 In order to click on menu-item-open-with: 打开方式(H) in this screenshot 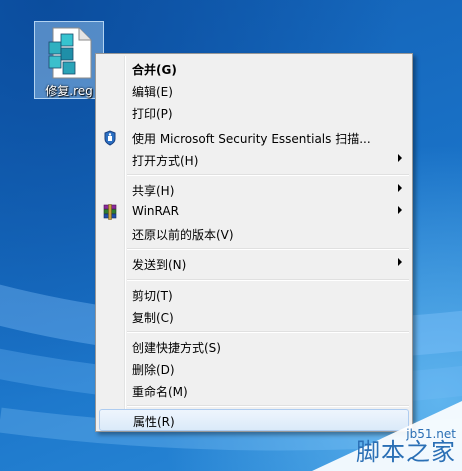, I will do `click(254, 160)`.